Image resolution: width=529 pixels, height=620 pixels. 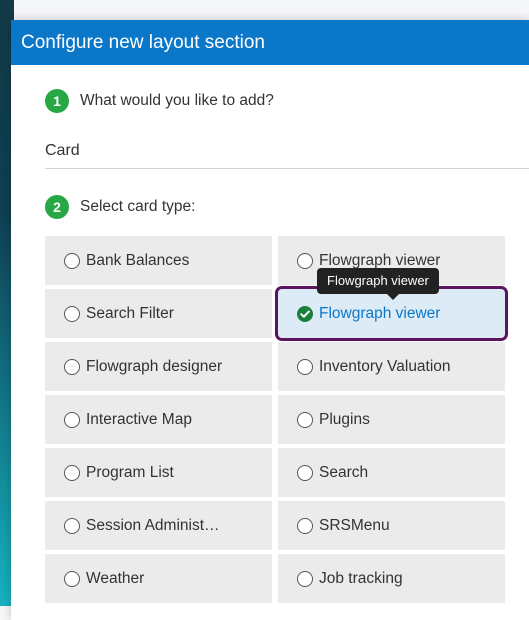 I want to click on card-option-program-list: Program List, so click(x=158, y=472).